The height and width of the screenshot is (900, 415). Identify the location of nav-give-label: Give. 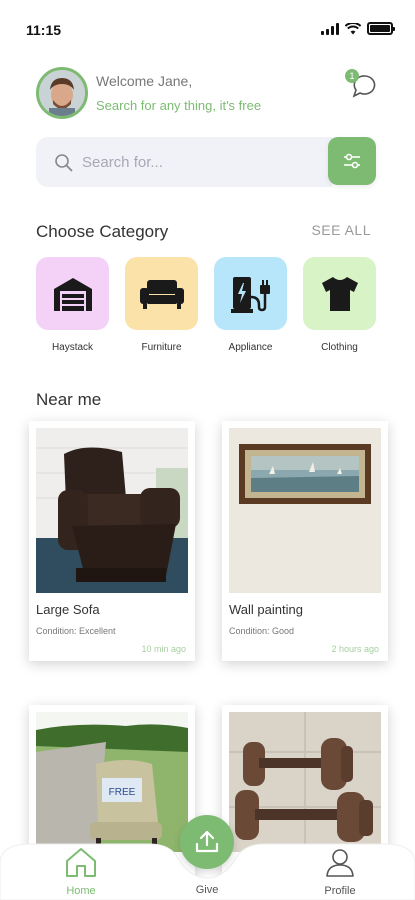
(207, 890).